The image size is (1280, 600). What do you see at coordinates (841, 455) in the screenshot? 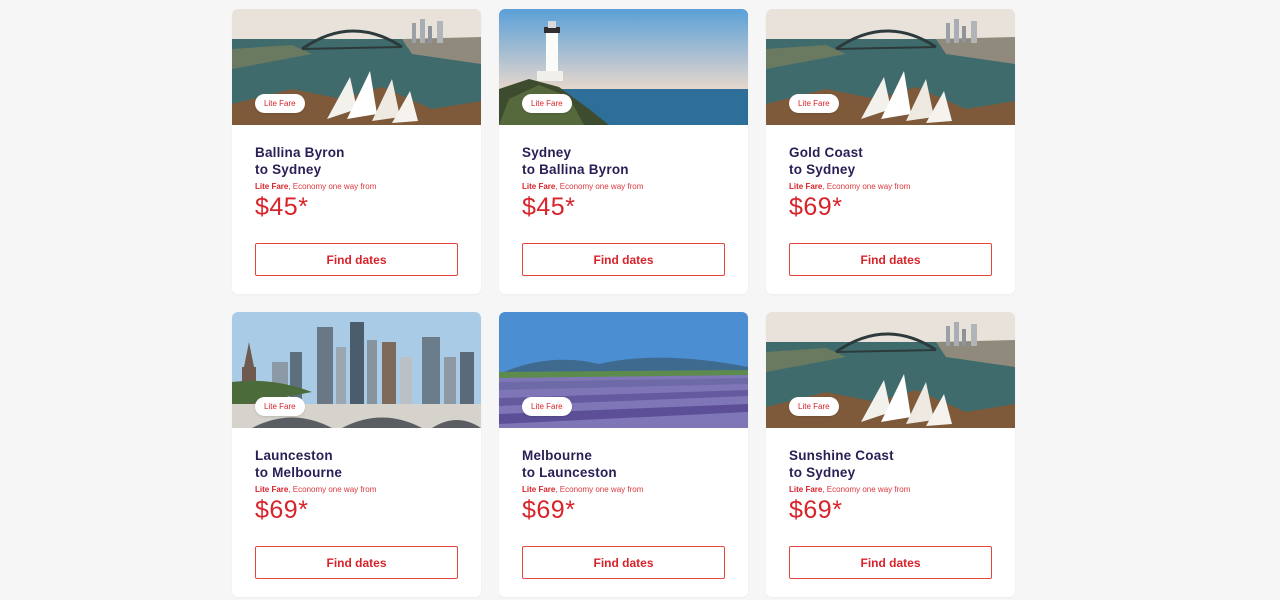
I see `route-origin: Sunshine Coast` at bounding box center [841, 455].